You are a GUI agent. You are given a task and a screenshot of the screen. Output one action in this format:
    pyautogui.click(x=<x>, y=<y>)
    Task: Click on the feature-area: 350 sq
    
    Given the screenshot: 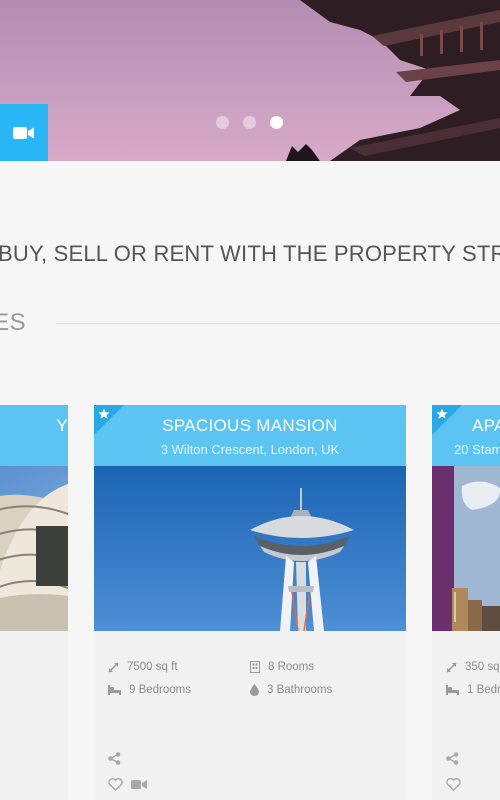 What is the action you would take?
    pyautogui.click(x=473, y=667)
    